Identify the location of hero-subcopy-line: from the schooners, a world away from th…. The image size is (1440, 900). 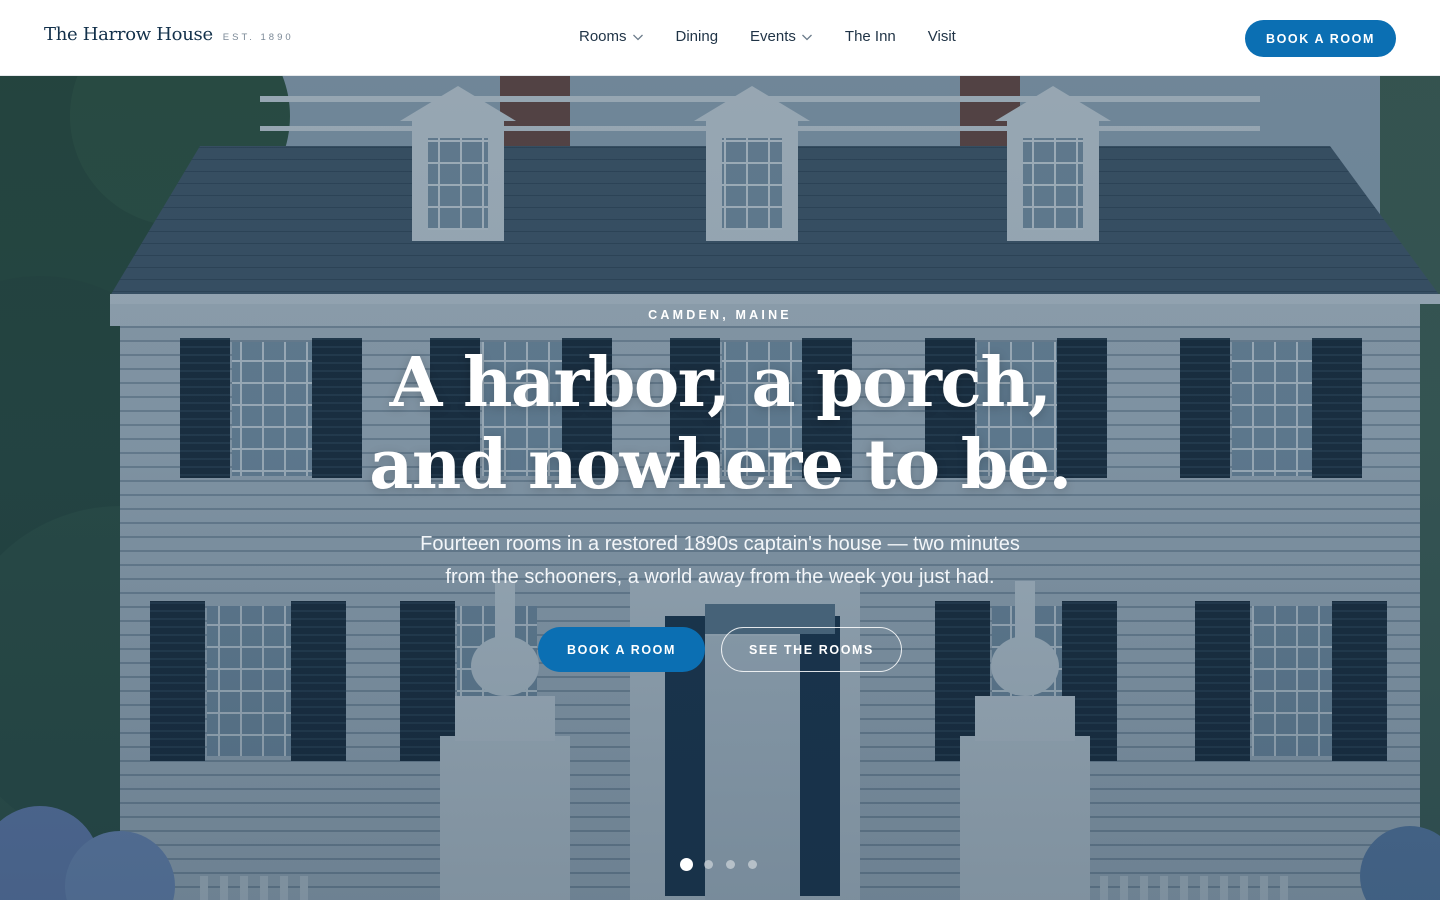
(720, 577).